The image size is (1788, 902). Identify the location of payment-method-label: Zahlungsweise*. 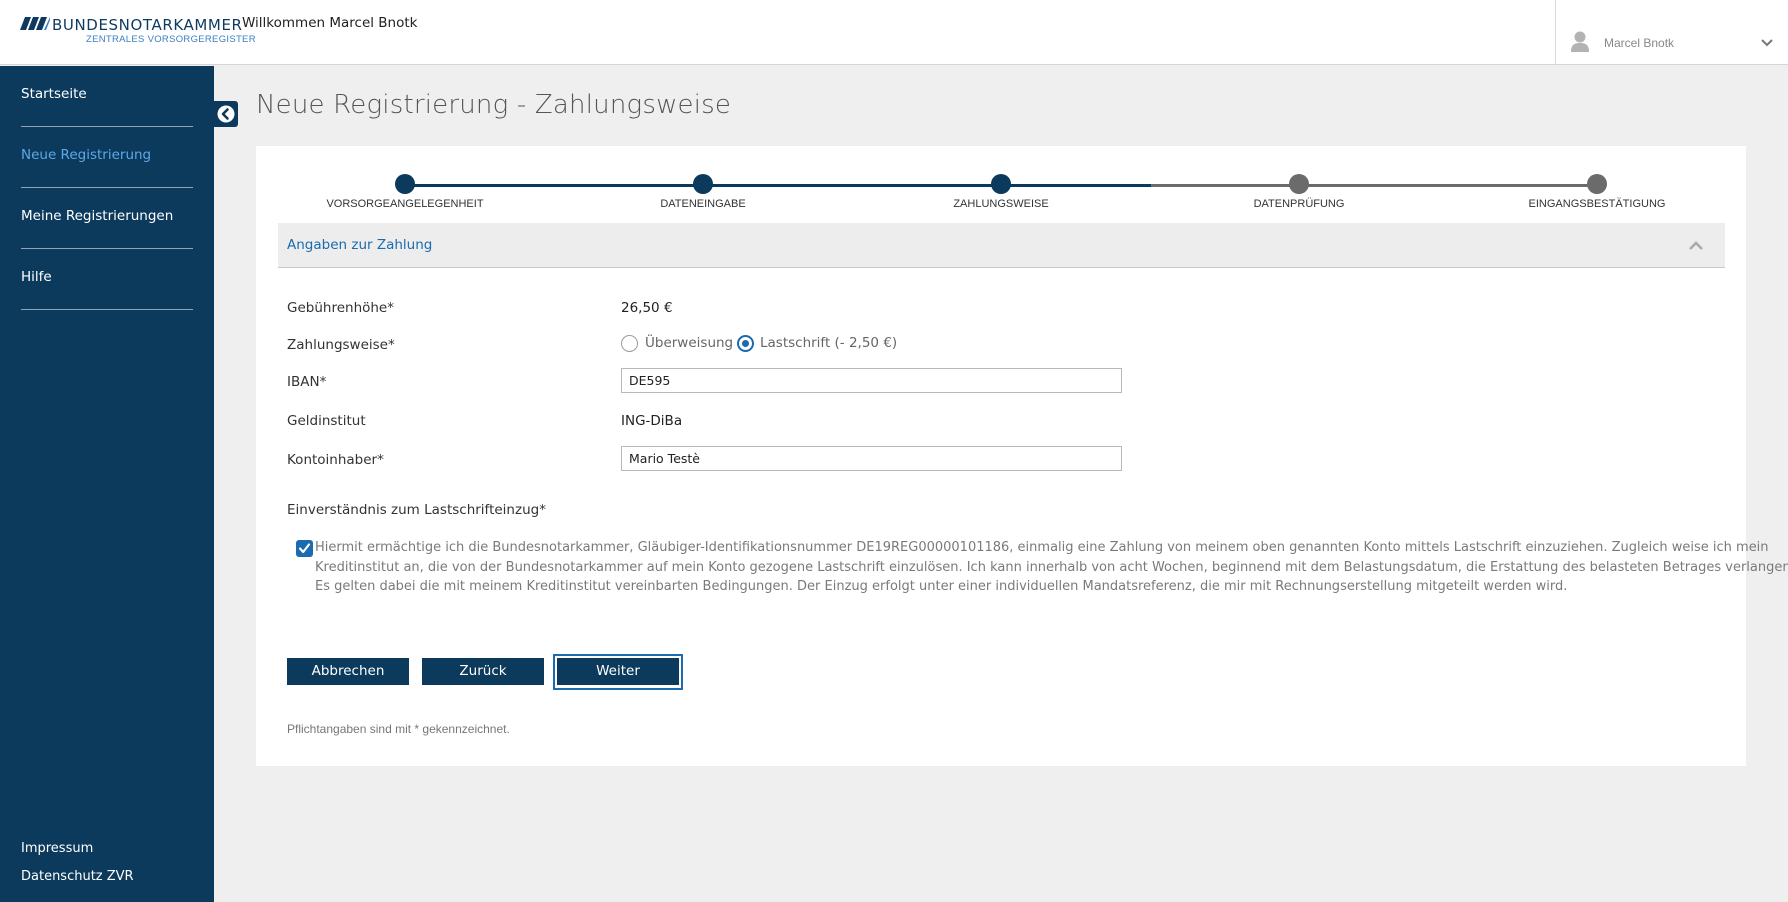
(341, 345).